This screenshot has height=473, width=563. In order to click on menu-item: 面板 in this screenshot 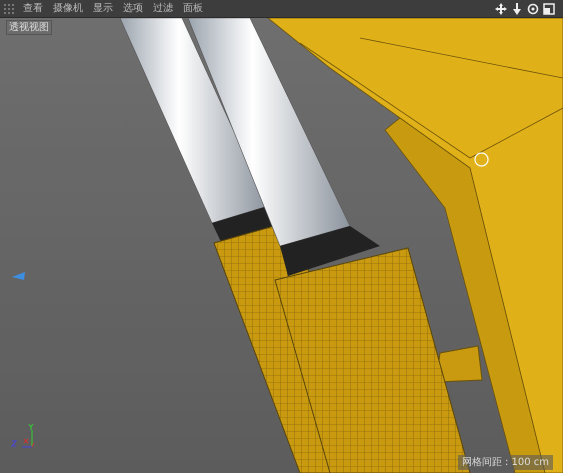, I will do `click(193, 9)`.